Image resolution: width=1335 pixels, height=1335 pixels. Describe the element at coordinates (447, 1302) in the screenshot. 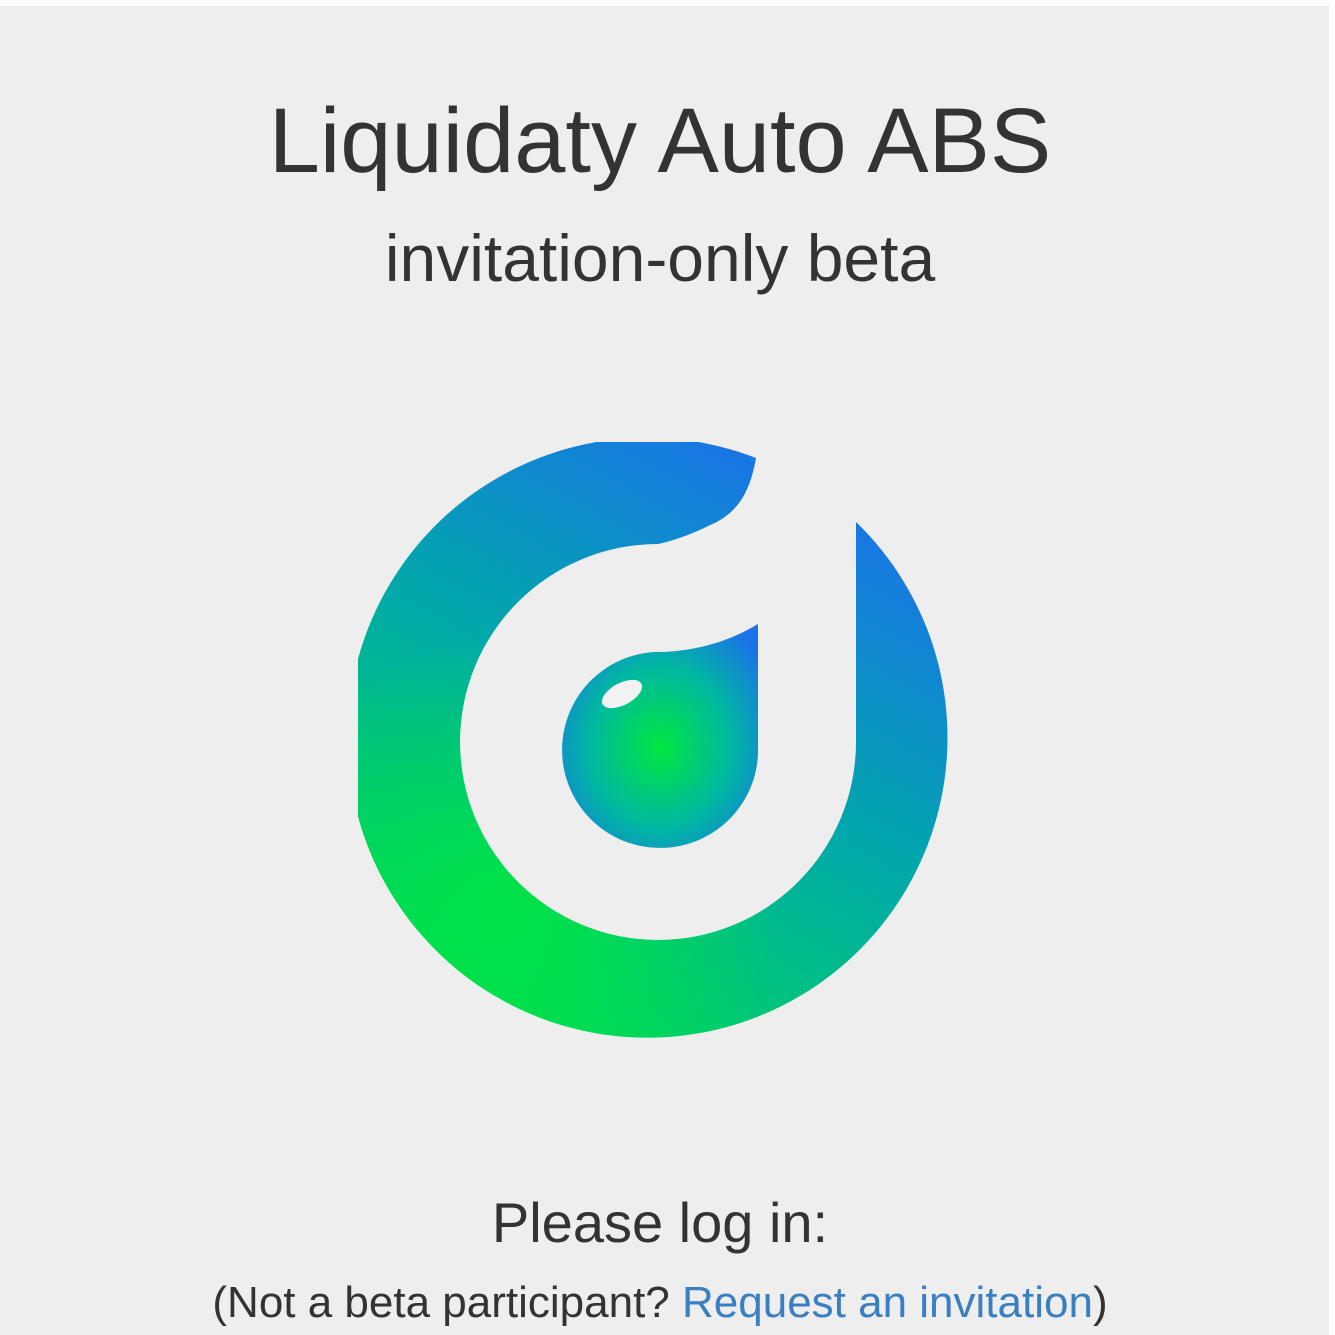

I see `invitation-prefix: (Not a beta participant?` at that location.